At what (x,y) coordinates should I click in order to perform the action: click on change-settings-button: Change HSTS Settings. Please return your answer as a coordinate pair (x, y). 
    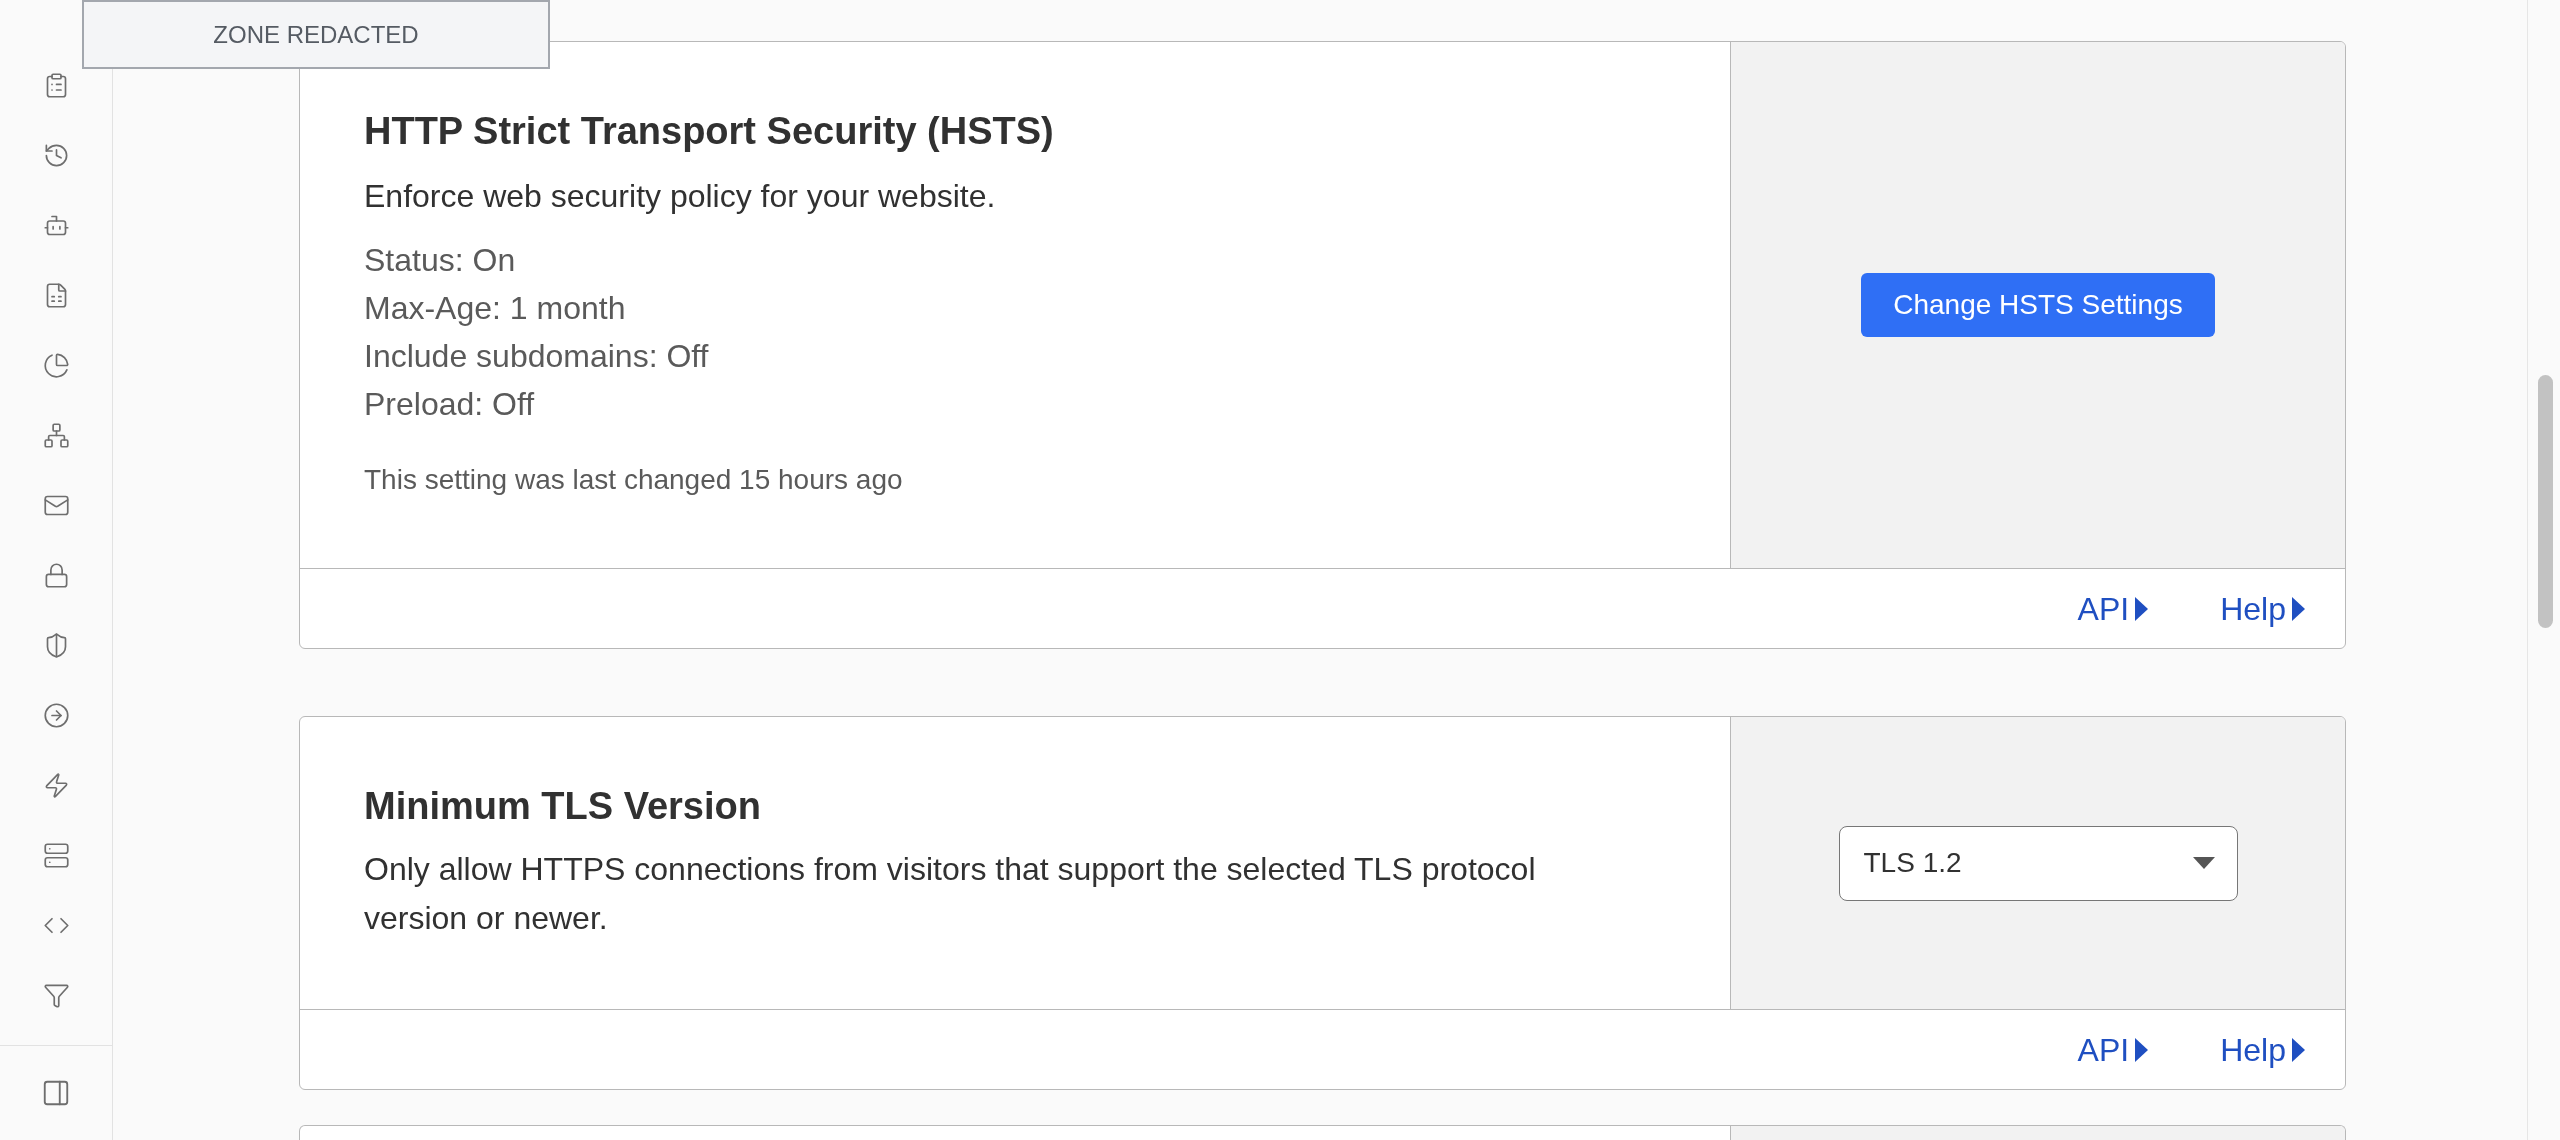
    Looking at the image, I should click on (2038, 305).